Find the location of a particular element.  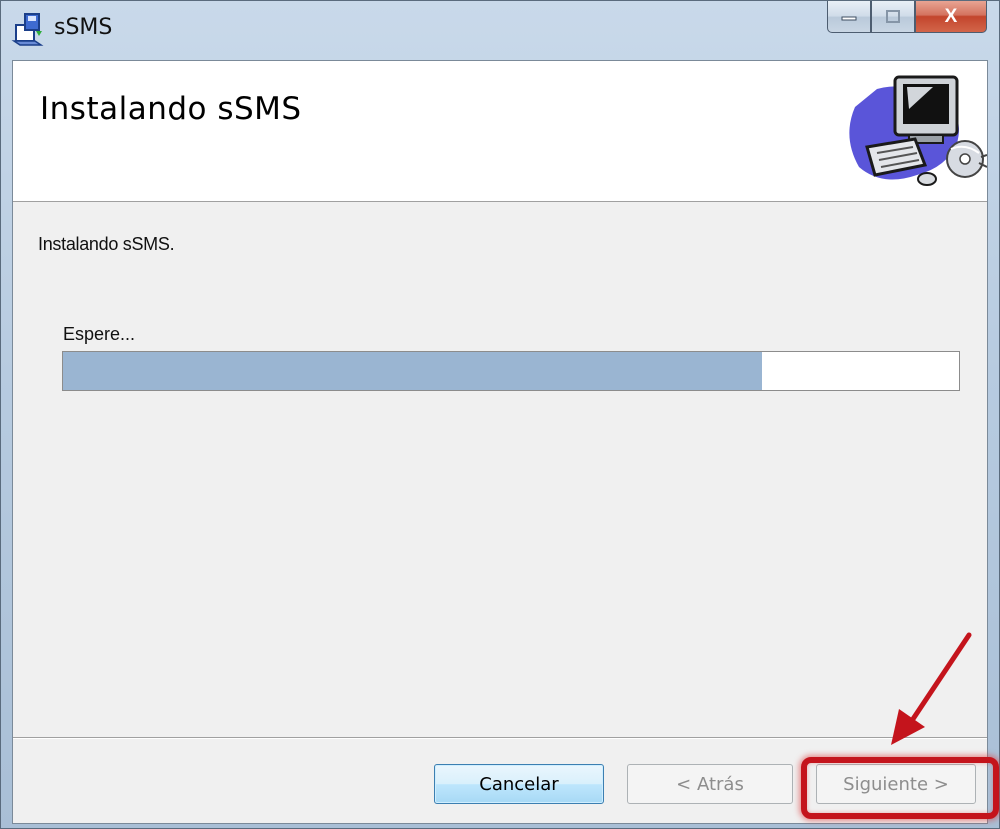

title-bar: sSMS X is located at coordinates (500, 30).